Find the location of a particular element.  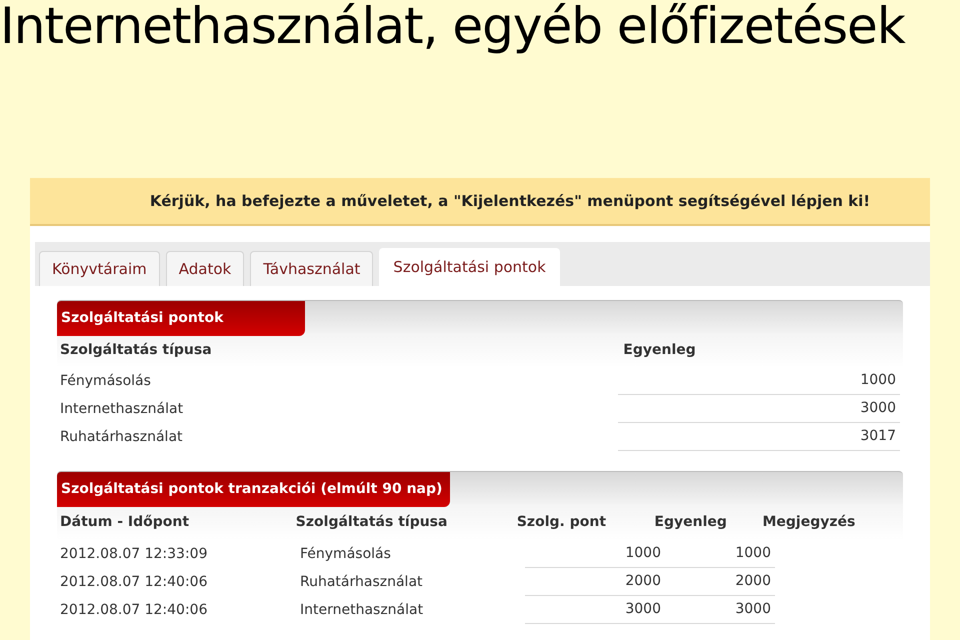

tab: Adatok is located at coordinates (205, 268).